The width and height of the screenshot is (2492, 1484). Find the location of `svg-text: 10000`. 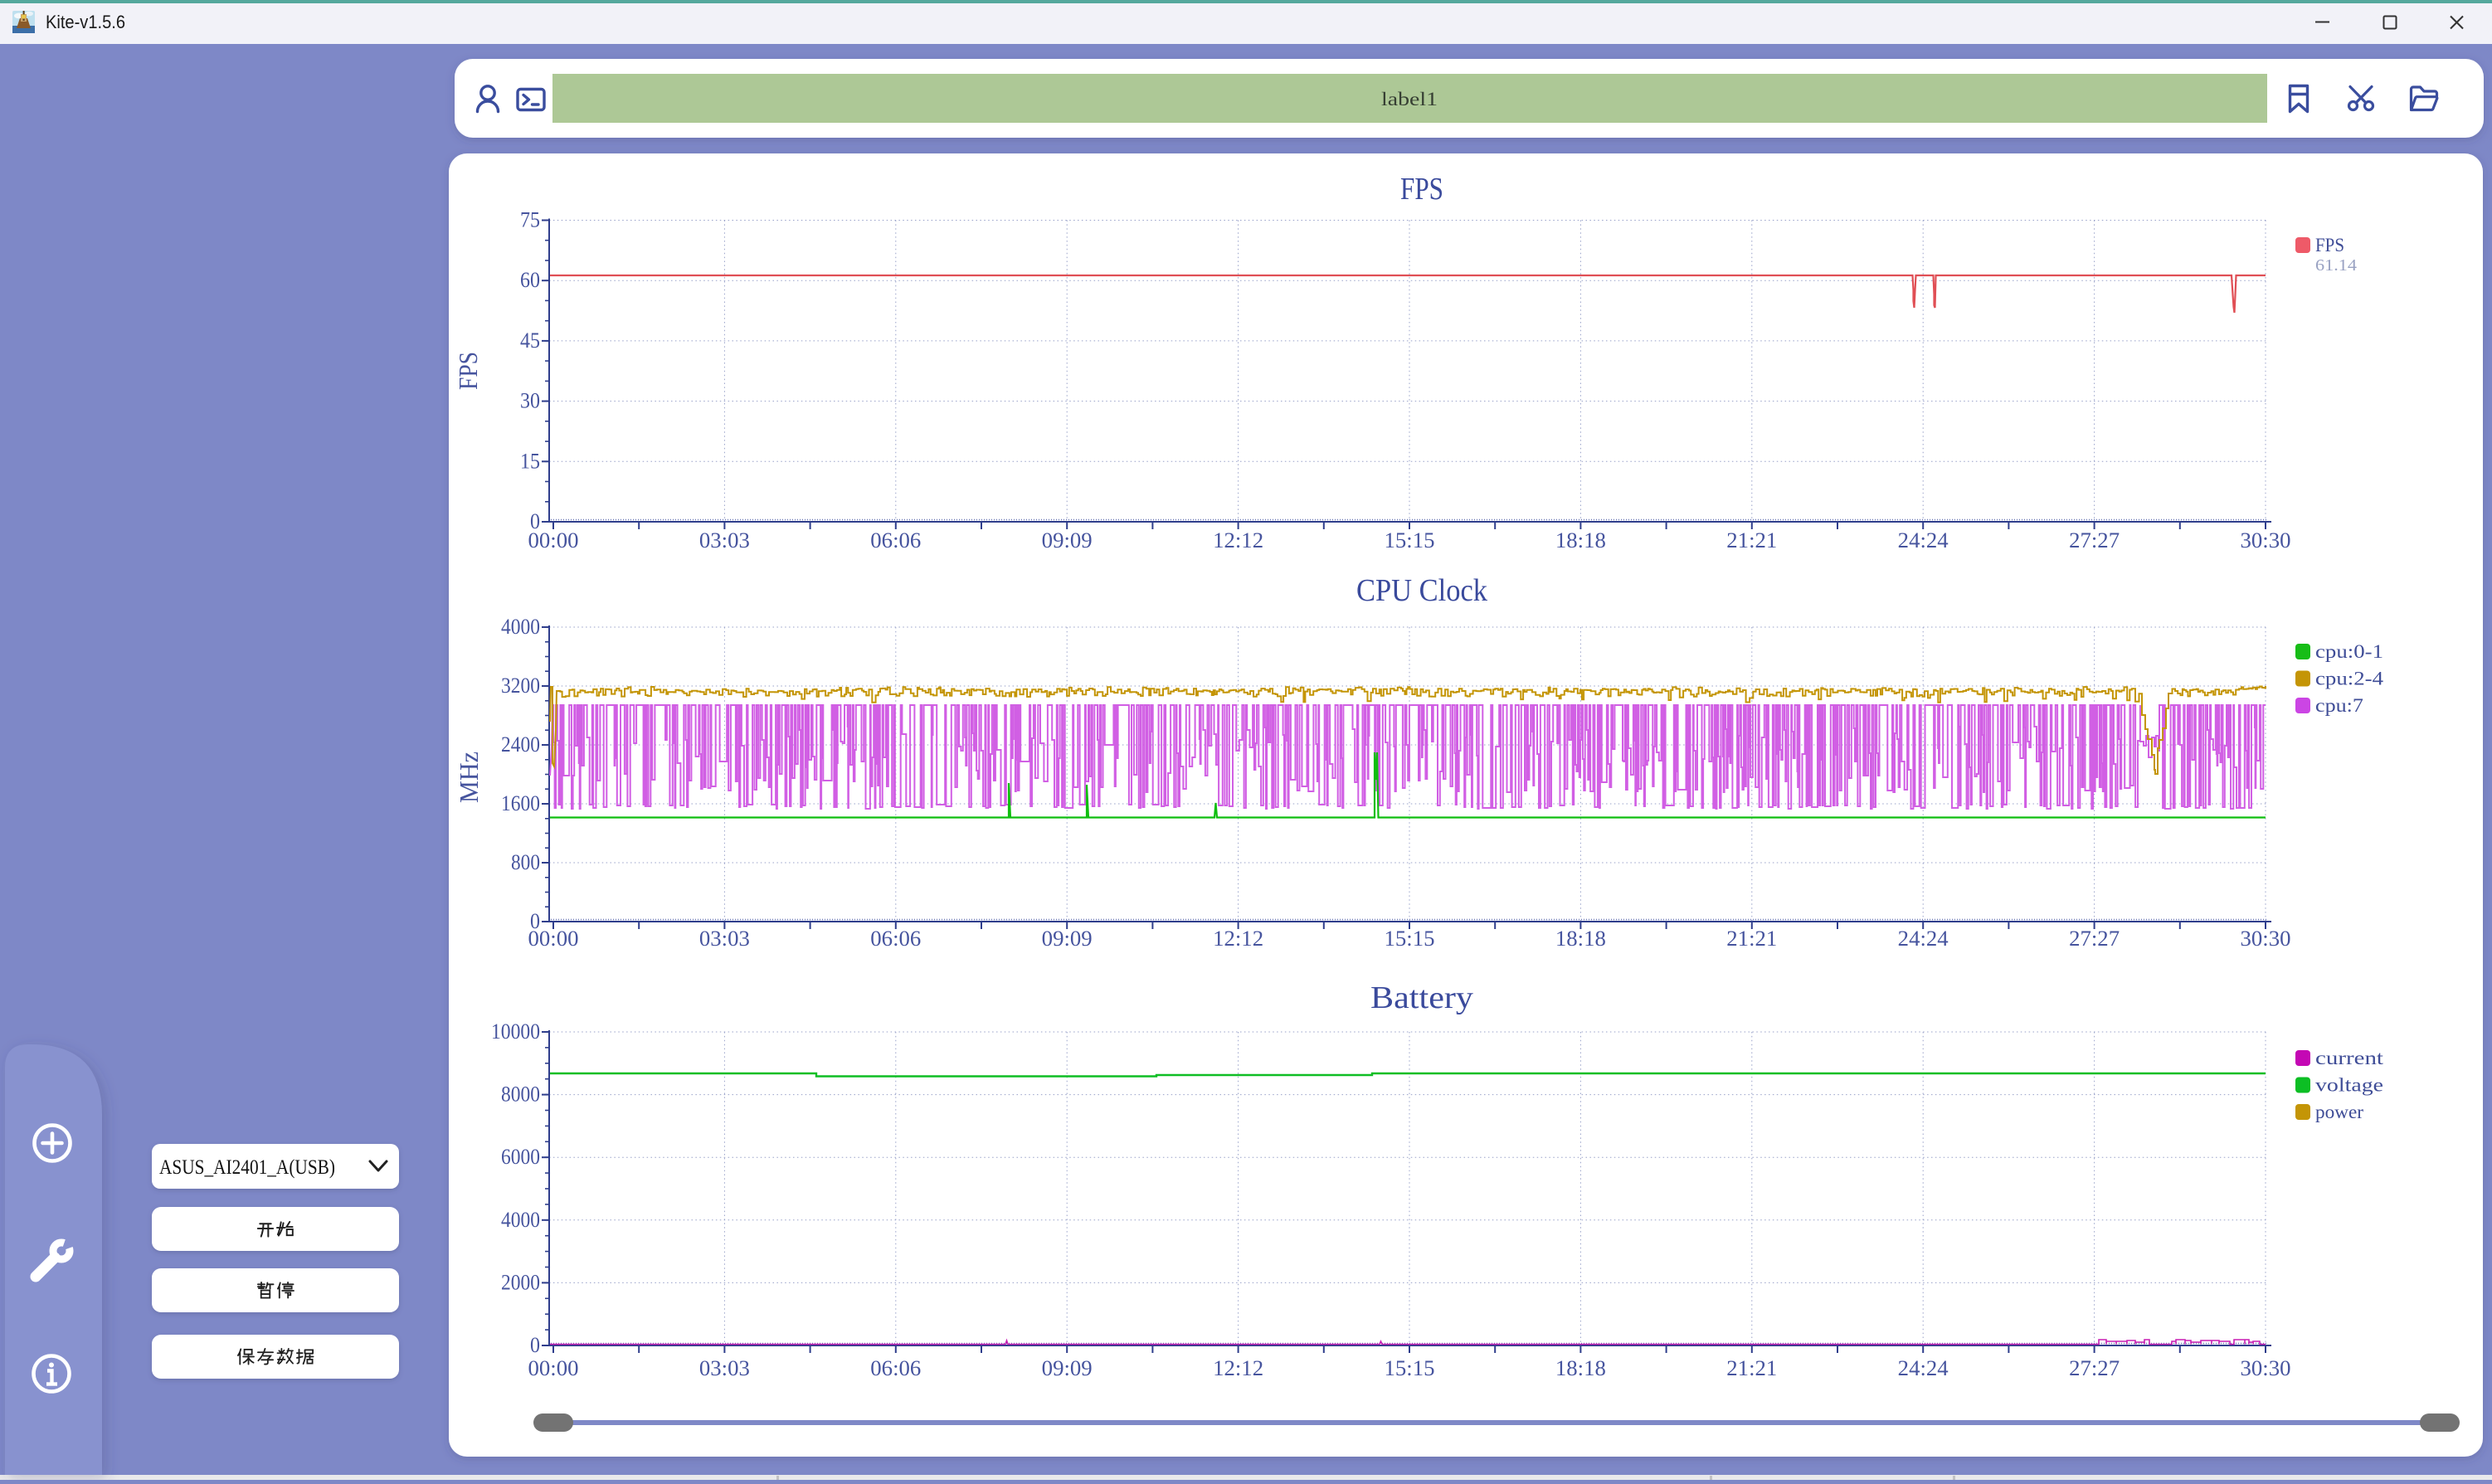

svg-text: 10000 is located at coordinates (515, 1031).